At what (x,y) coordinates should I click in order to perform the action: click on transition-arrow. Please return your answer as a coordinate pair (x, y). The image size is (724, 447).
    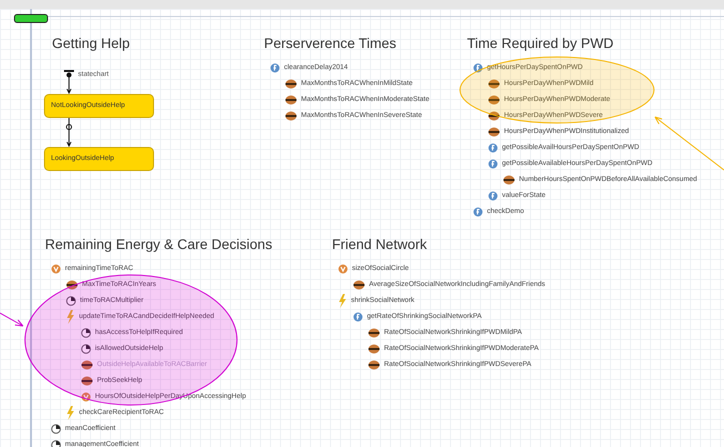
    Looking at the image, I should click on (69, 132).